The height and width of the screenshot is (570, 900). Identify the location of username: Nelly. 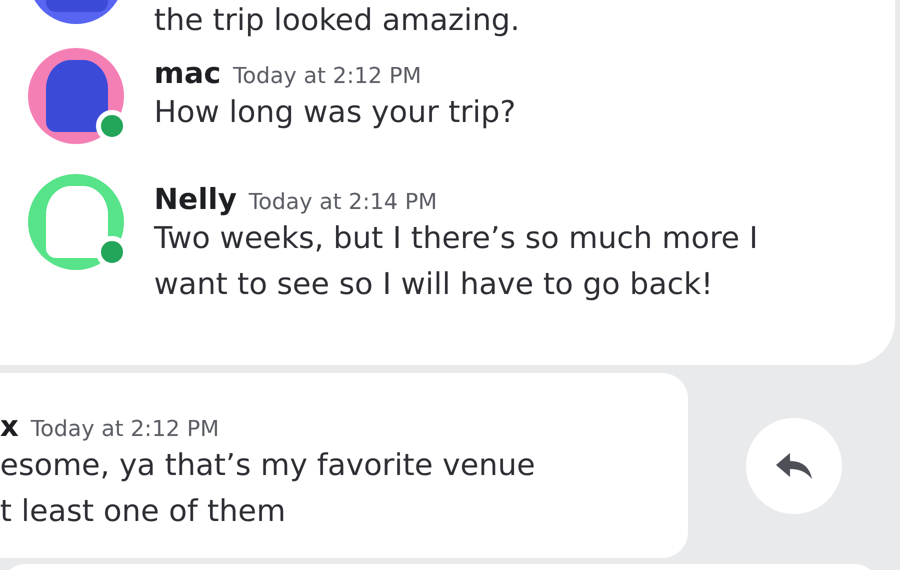
(195, 199).